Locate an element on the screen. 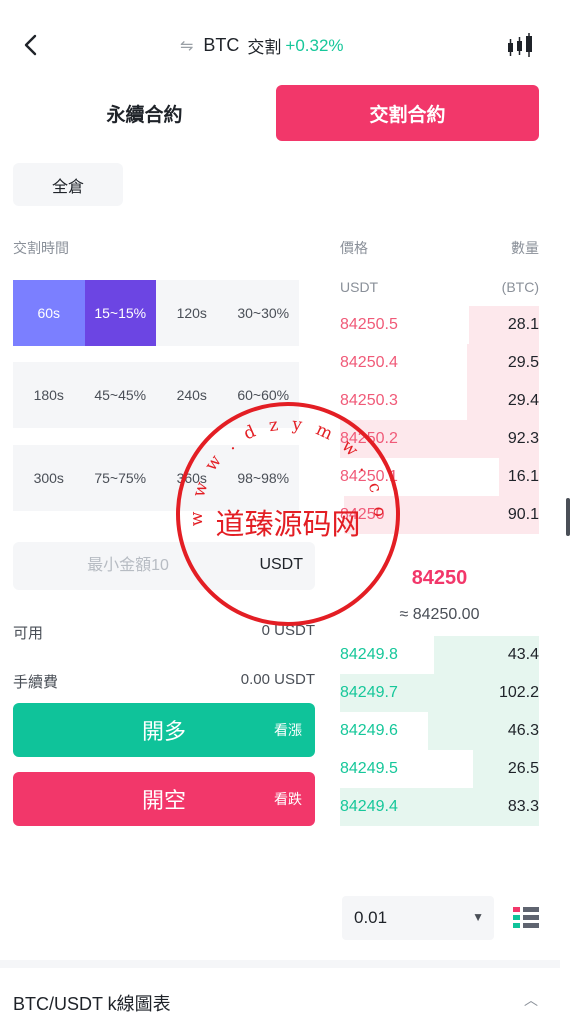 This screenshot has height=1024, width=572. bid-quantity: 26.5 is located at coordinates (523, 768).